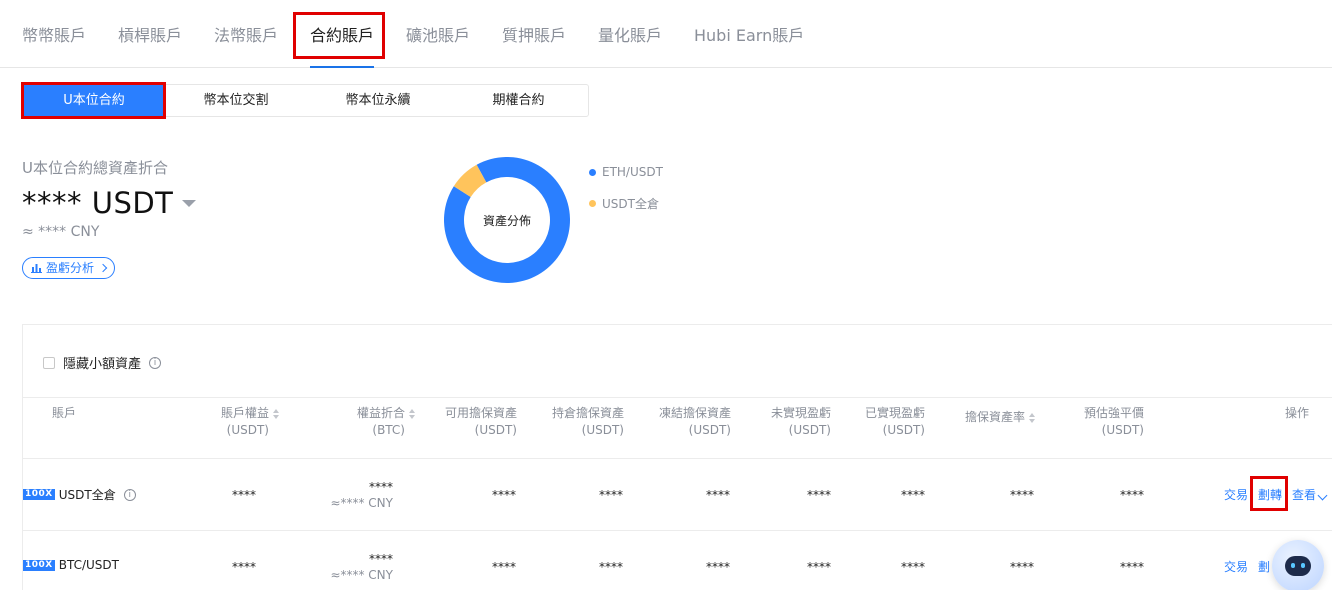 This screenshot has width=1332, height=590. I want to click on asset-distribution-chart: 資產分佈, so click(507, 220).